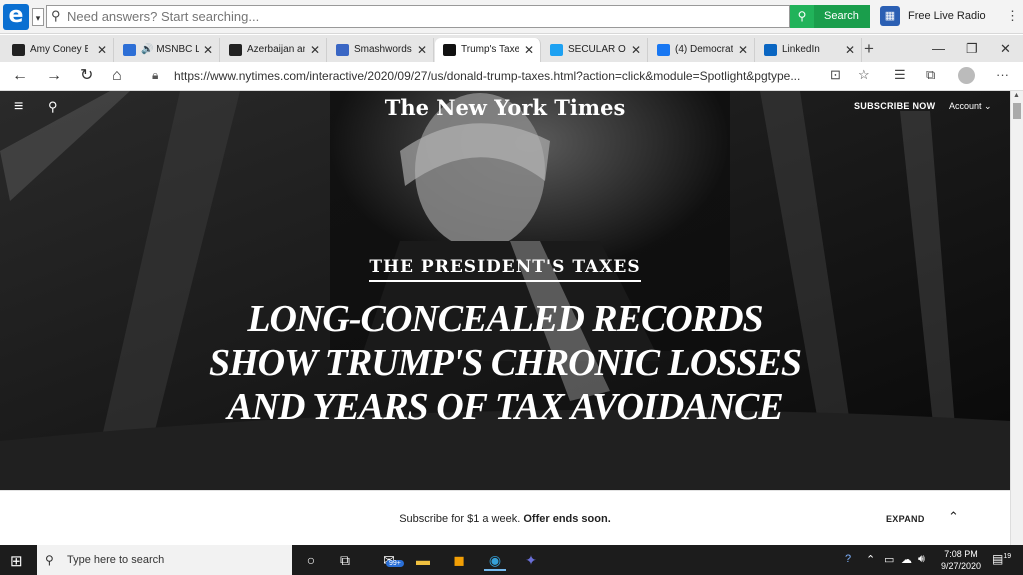 Image resolution: width=1023 pixels, height=575 pixels. What do you see at coordinates (1017, 111) in the screenshot?
I see `scrollbar-thumb` at bounding box center [1017, 111].